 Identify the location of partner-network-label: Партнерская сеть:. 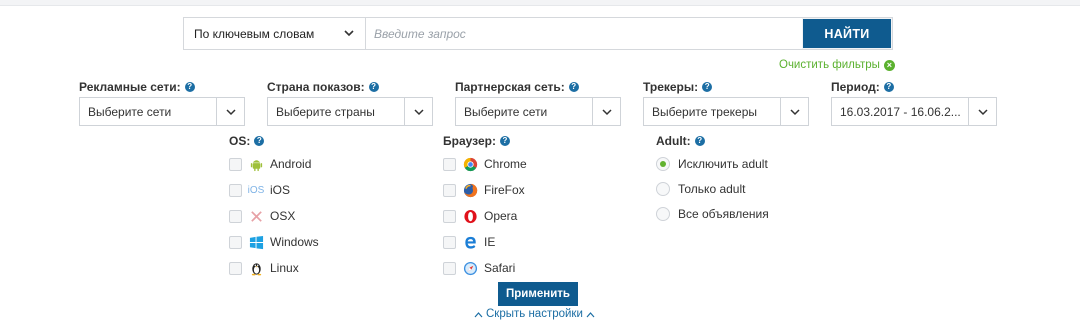
(510, 87).